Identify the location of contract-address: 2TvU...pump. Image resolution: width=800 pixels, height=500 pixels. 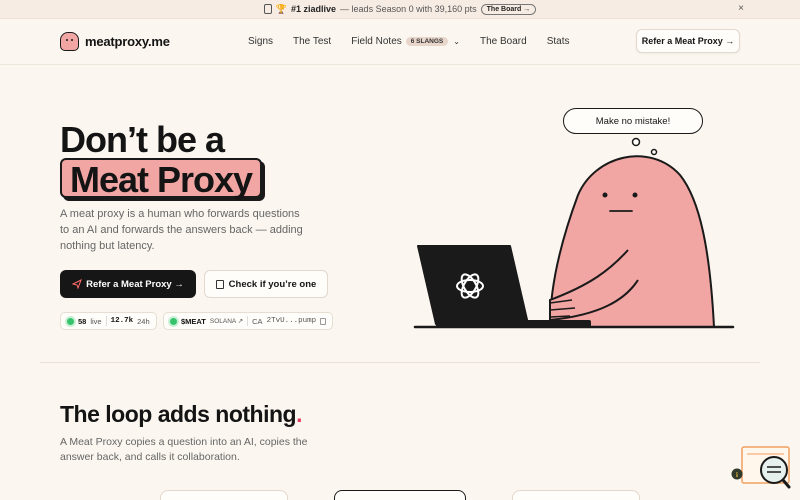
(291, 321).